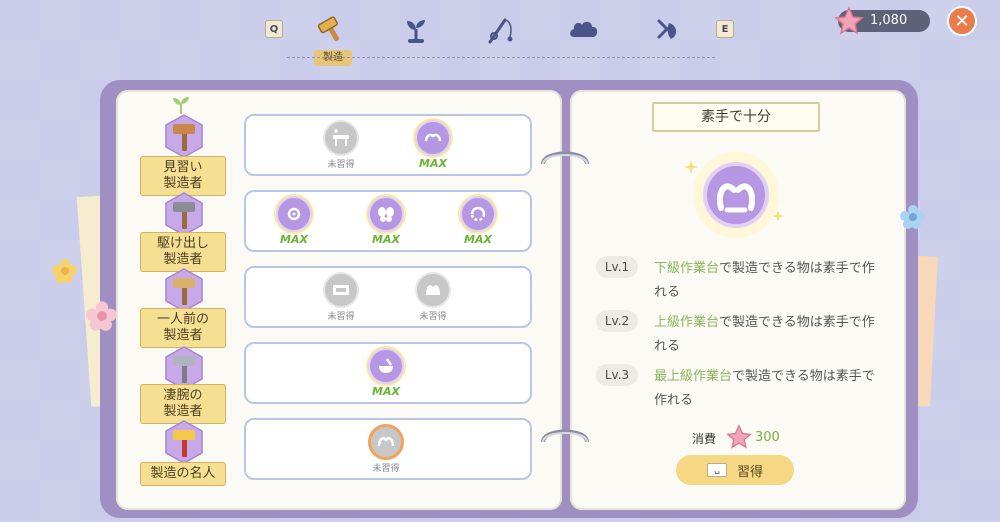 This screenshot has width=1000, height=522. What do you see at coordinates (388, 145) in the screenshot?
I see `skill-row-1: 未習得 MAX` at bounding box center [388, 145].